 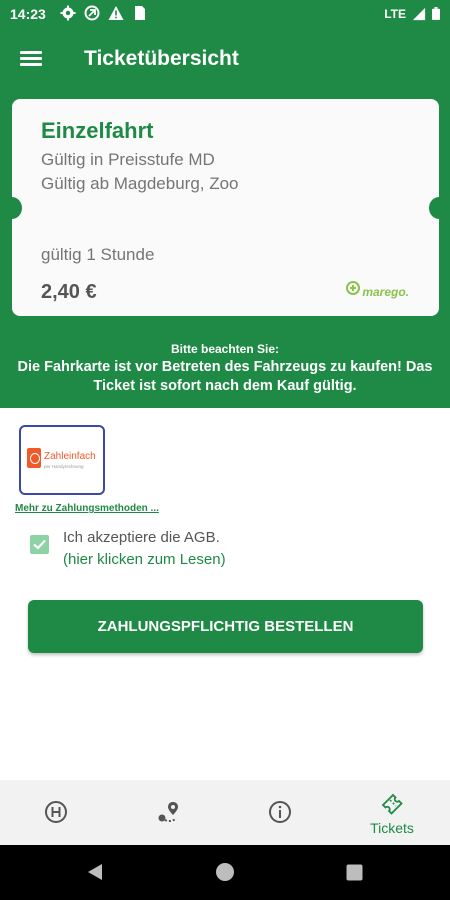 I want to click on nav-item-route, so click(x=168, y=812).